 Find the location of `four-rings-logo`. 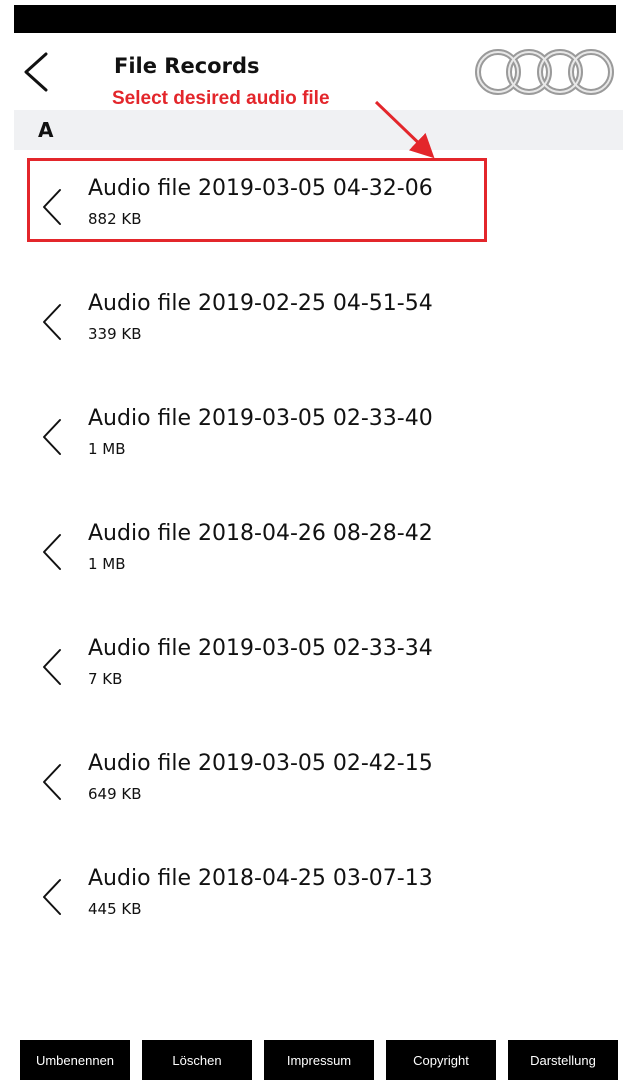

four-rings-logo is located at coordinates (544, 72).